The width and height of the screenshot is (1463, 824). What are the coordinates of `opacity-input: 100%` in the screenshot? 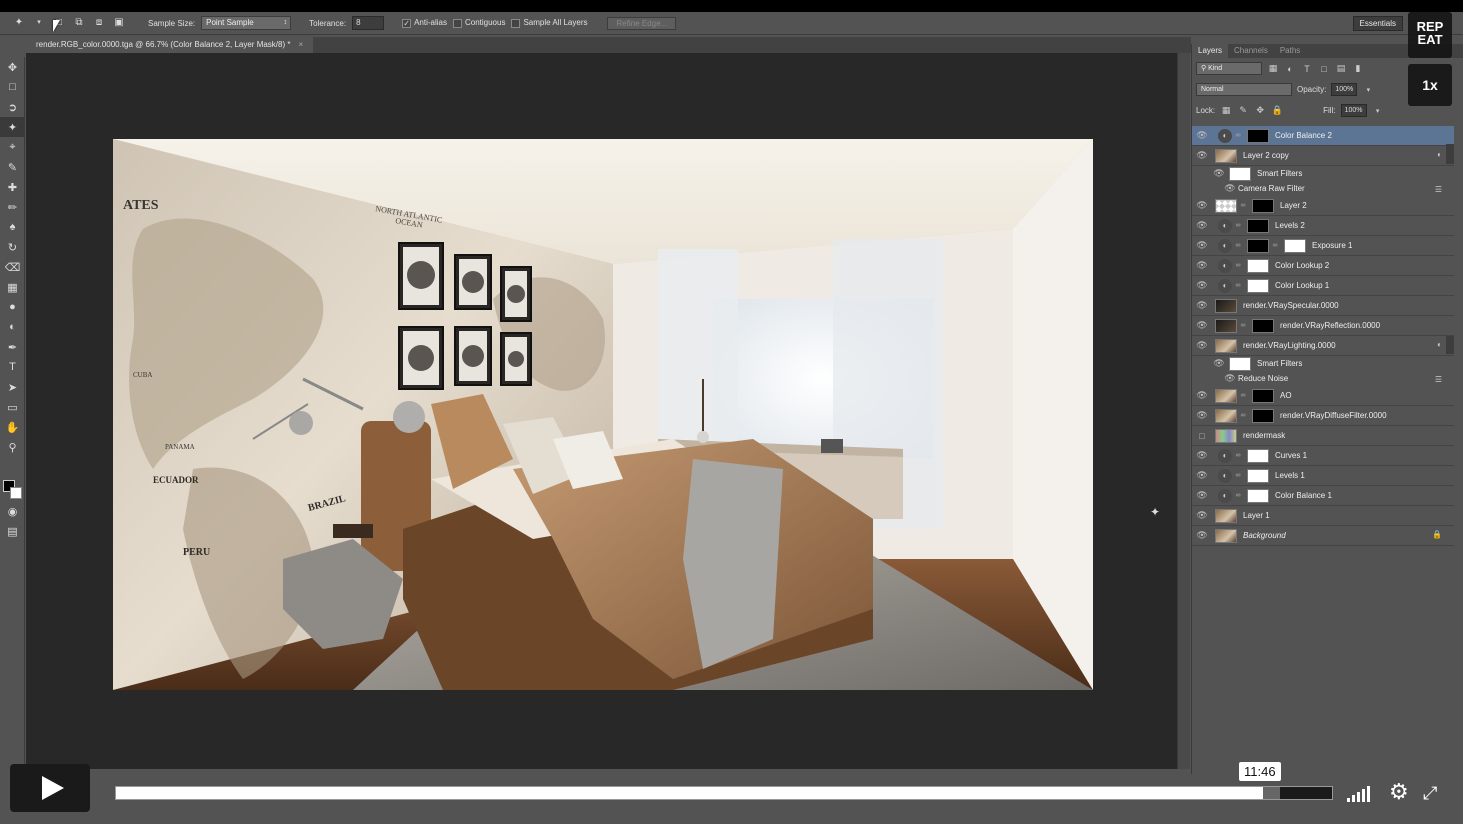 It's located at (1344, 89).